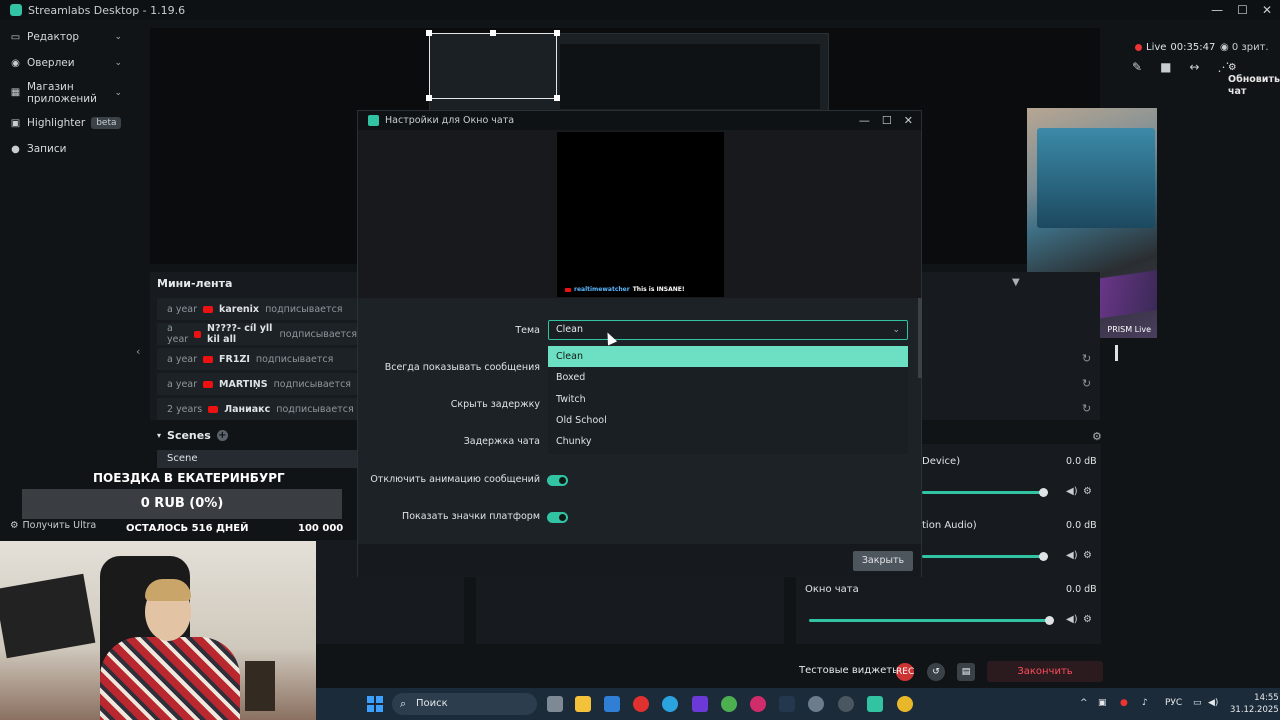  Describe the element at coordinates (1254, 80) in the screenshot. I see `refresh-chat-button: ⚙ Обновить чат` at that location.